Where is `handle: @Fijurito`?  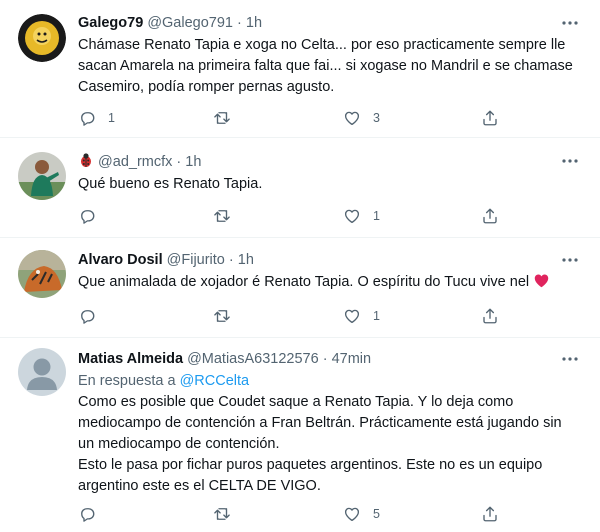
handle: @Fijurito is located at coordinates (196, 260).